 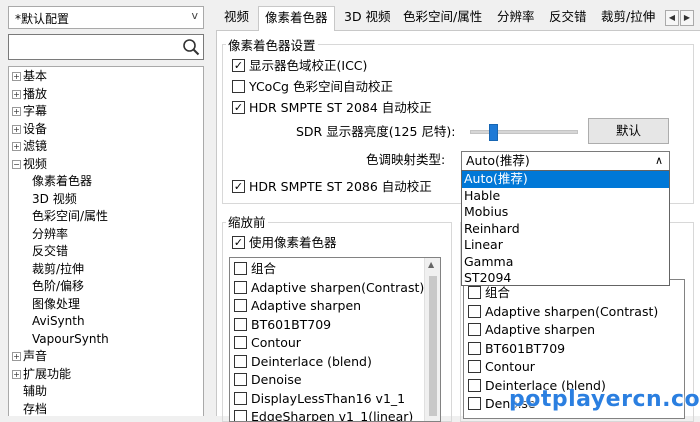 What do you see at coordinates (268, 380) in the screenshot?
I see `list-item: Denoise` at bounding box center [268, 380].